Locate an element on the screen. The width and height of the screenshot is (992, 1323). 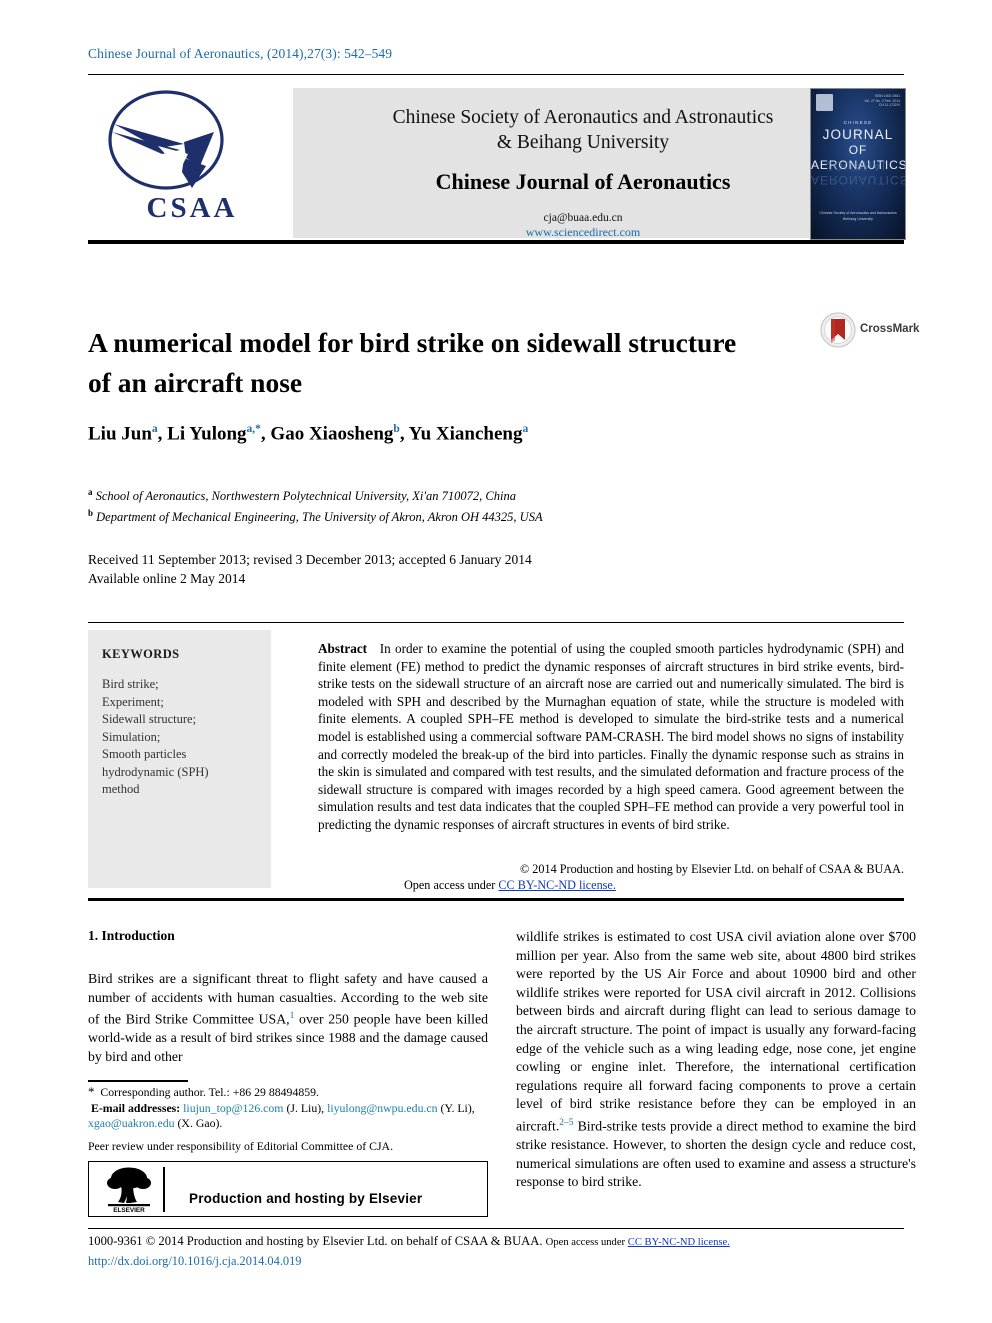
elsevier-tree-logo: ELSEVIER is located at coordinates (129, 1190).